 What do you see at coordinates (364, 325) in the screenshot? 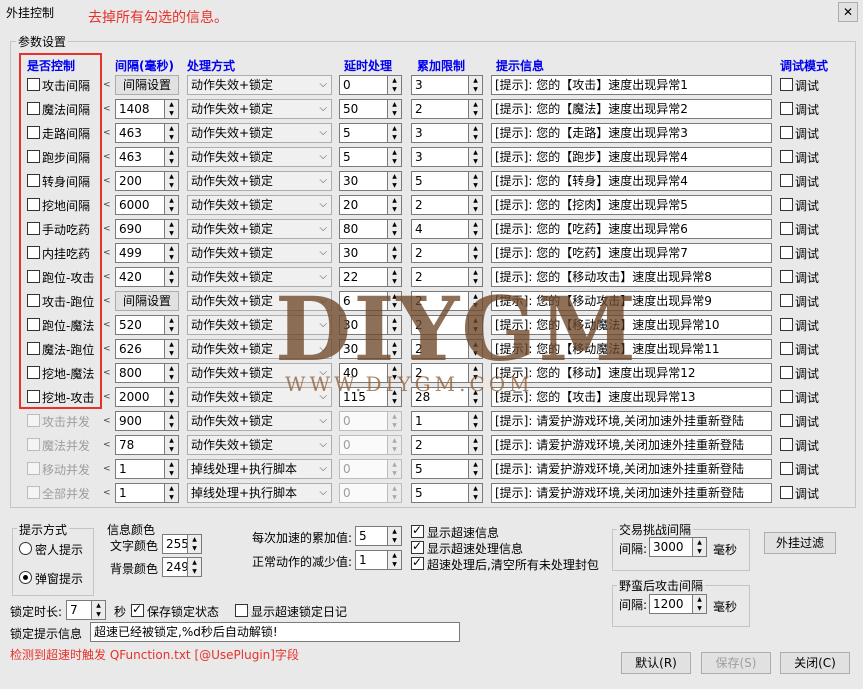
I see `delay-input: 30` at bounding box center [364, 325].